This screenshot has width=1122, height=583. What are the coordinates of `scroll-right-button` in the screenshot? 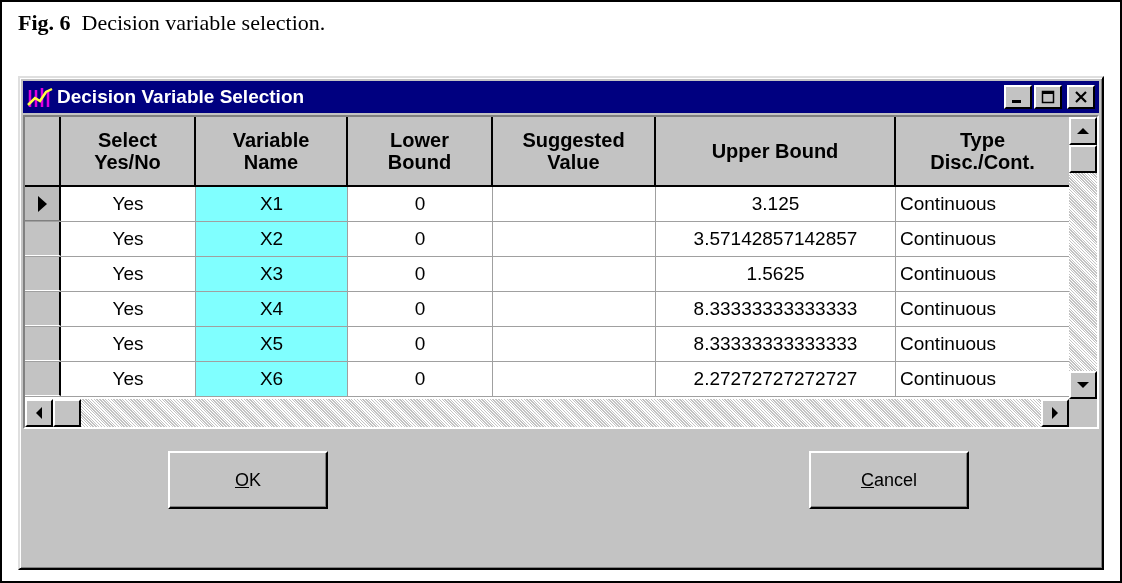 It's located at (1055, 413).